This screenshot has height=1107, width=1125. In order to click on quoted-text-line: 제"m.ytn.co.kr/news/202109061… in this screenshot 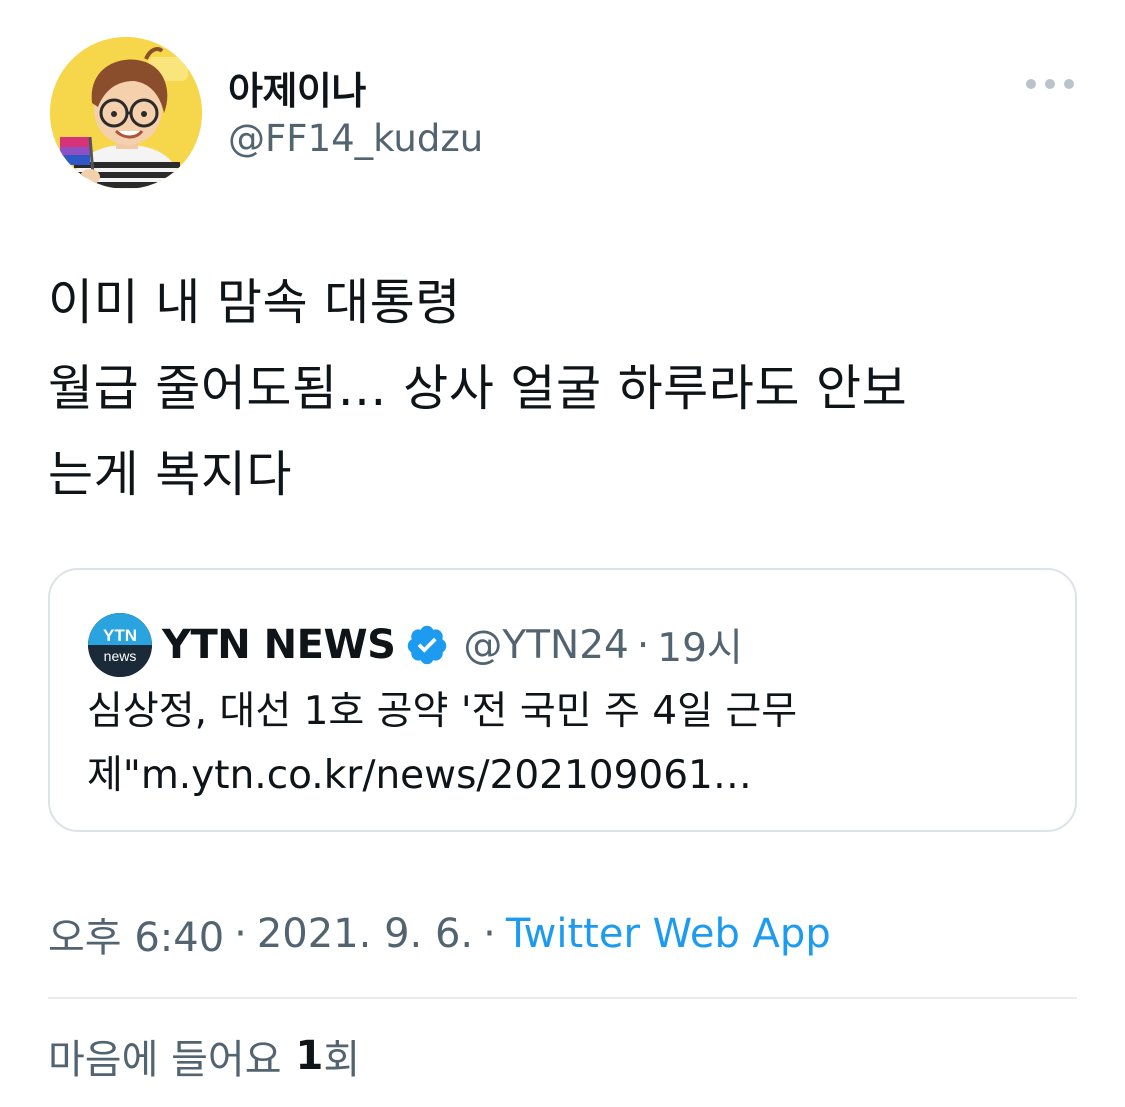, I will do `click(419, 775)`.